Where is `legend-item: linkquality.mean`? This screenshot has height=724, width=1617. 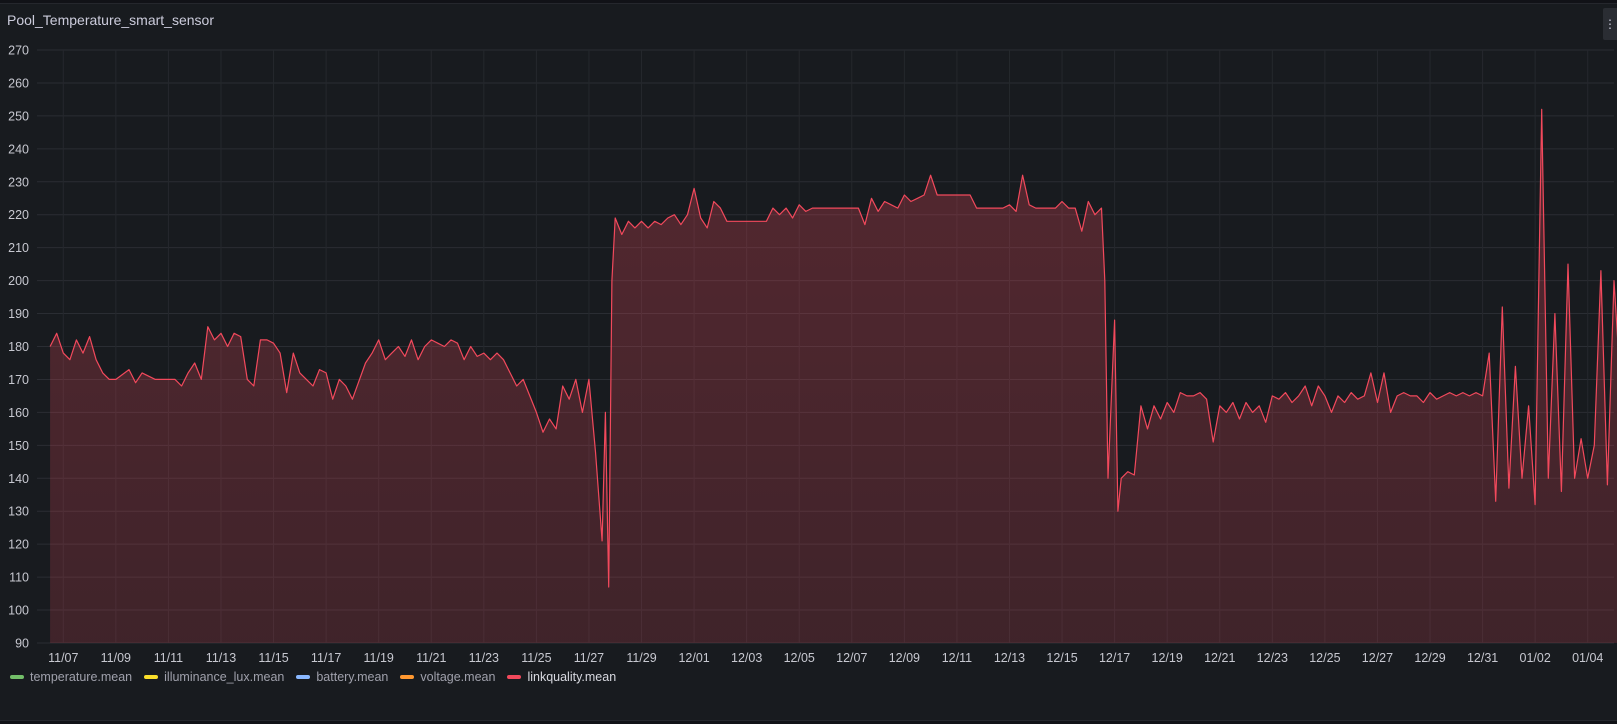 legend-item: linkquality.mean is located at coordinates (561, 677).